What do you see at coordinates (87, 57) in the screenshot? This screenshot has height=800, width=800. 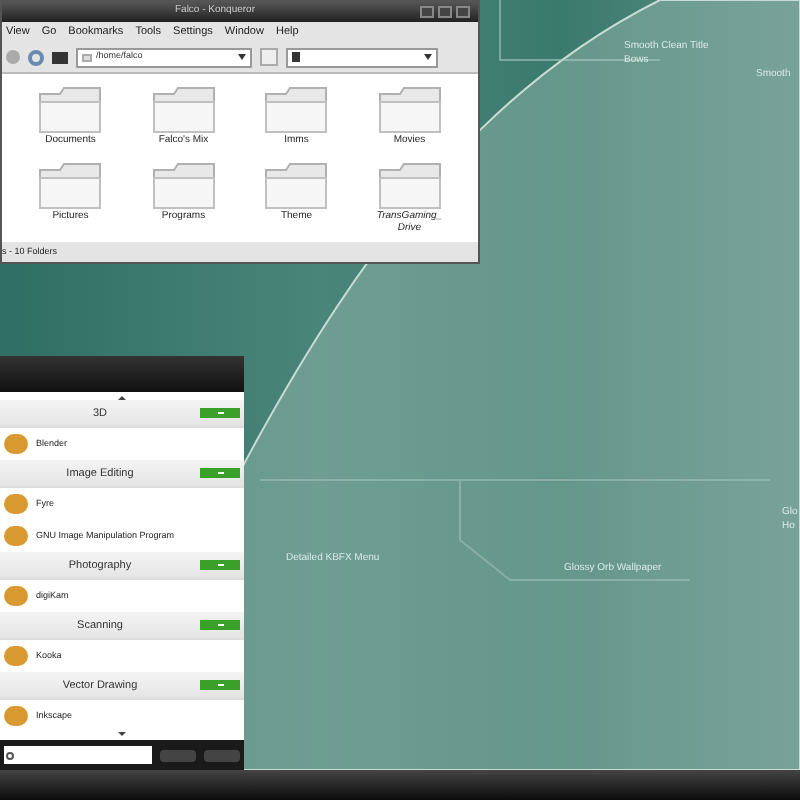 I see `folder-small-icon` at bounding box center [87, 57].